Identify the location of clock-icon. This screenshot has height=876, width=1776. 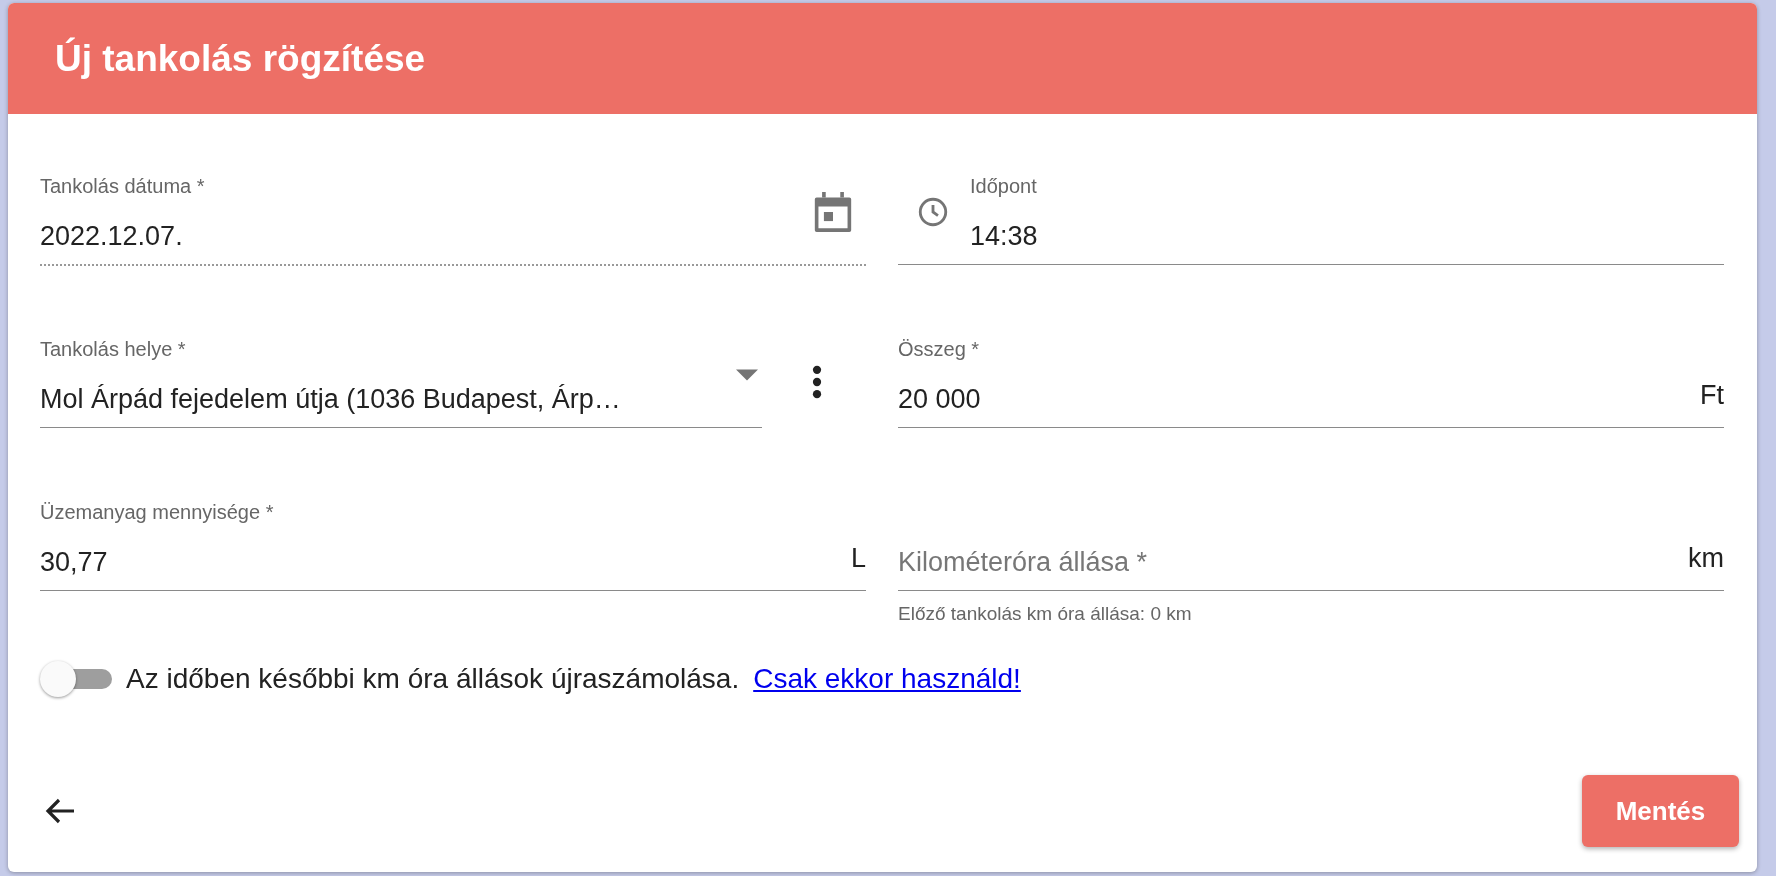
(933, 212).